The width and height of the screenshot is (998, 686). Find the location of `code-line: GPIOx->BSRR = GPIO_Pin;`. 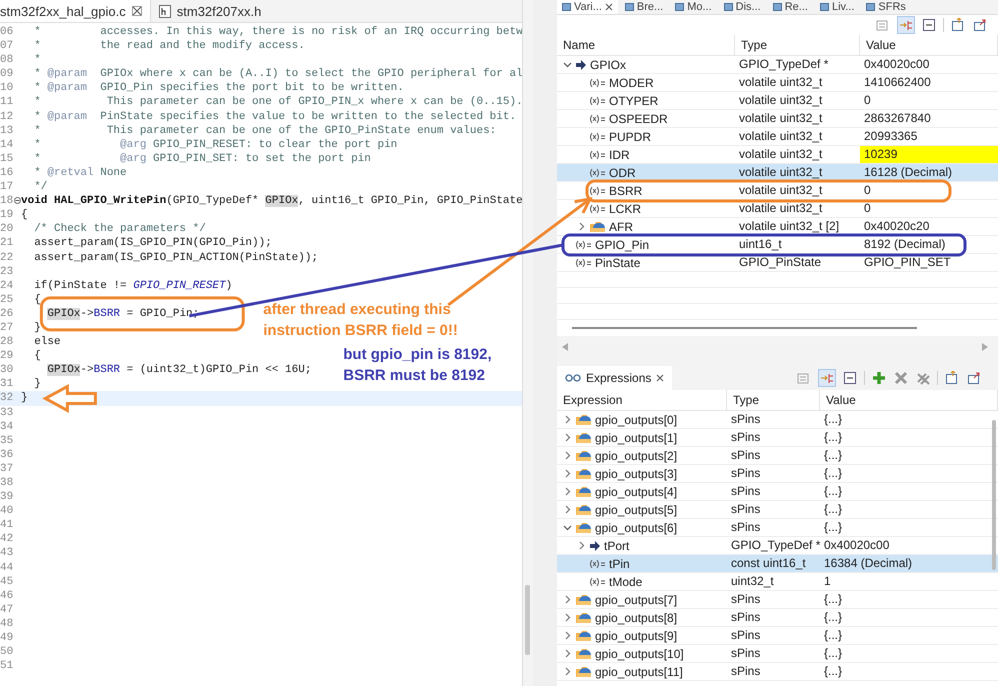

code-line: GPIOx->BSRR = GPIO_Pin; is located at coordinates (123, 313).